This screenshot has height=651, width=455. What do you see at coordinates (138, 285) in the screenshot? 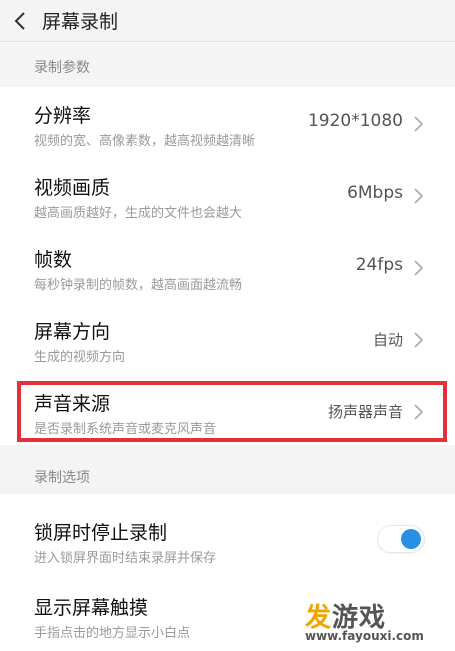
I see `setting-subtitle: 每秒钟录制的帧数，越高画面越流畅` at bounding box center [138, 285].